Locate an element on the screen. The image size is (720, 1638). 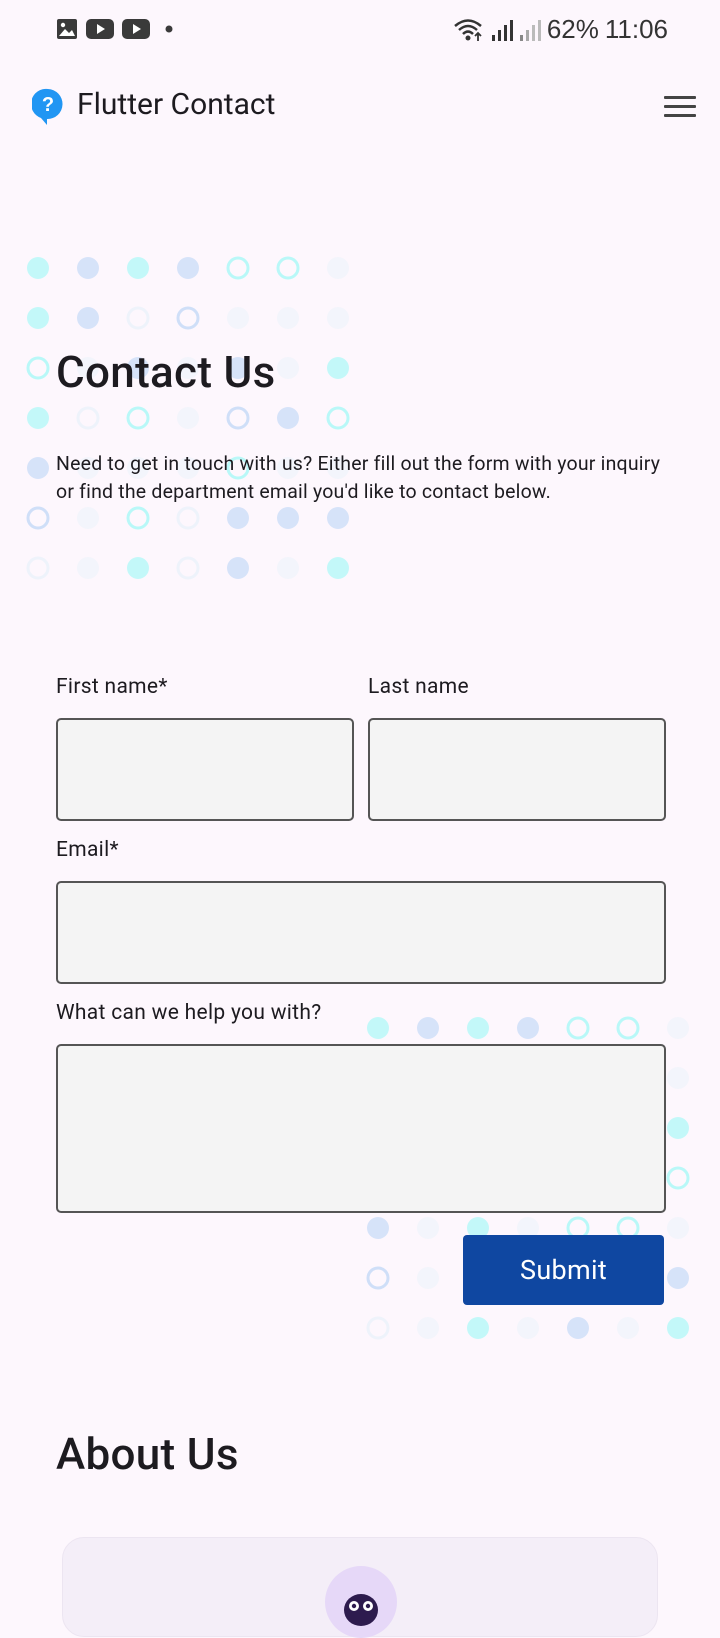
notification-dot-icon is located at coordinates (169, 29).